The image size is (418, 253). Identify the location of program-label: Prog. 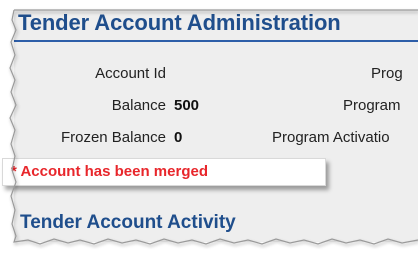
(387, 73).